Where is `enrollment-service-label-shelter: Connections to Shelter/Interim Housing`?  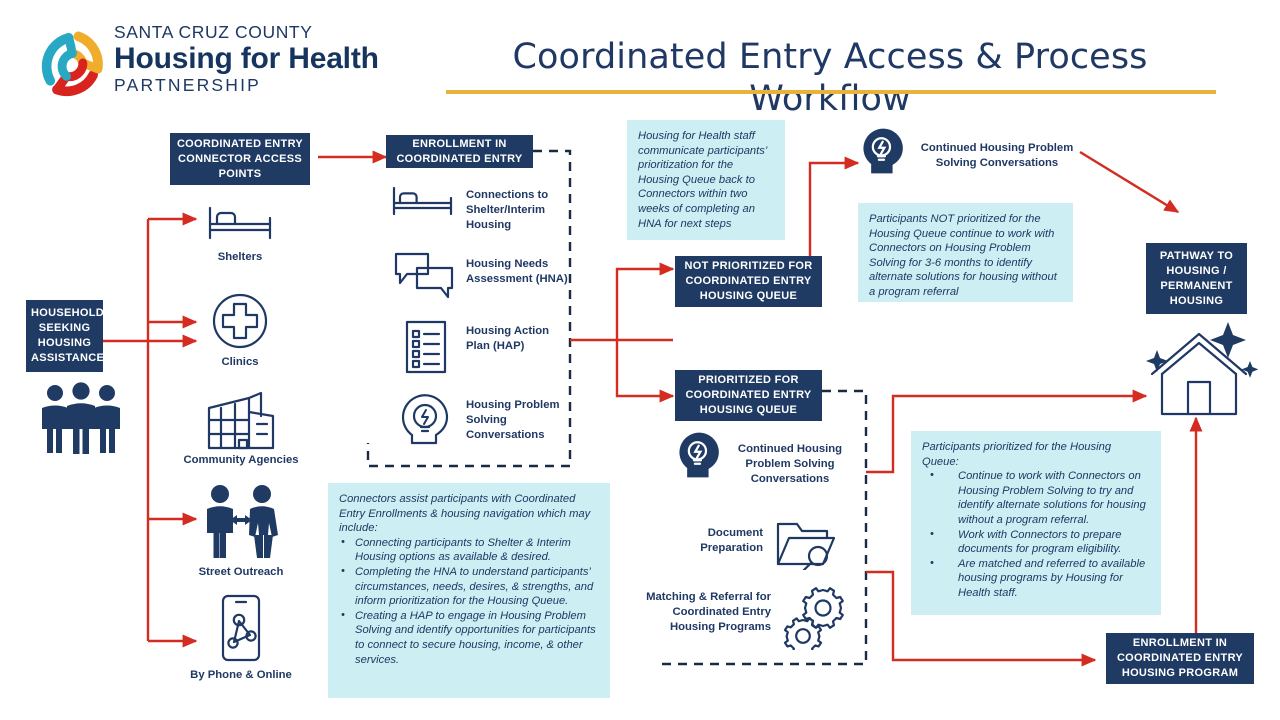
enrollment-service-label-shelter: Connections to Shelter/Interim Housing is located at coordinates (507, 210).